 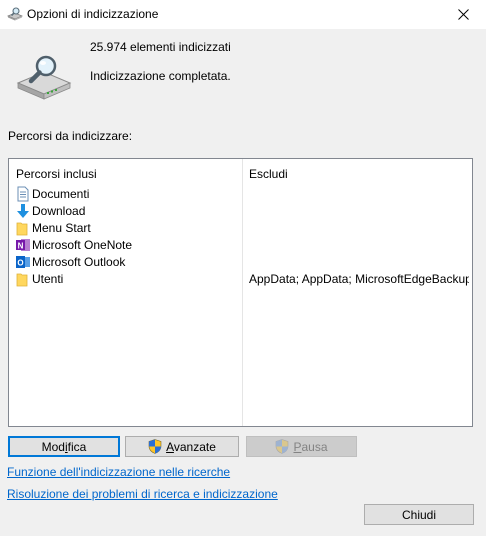 What do you see at coordinates (48, 278) in the screenshot?
I see `list-item-label: Utenti` at bounding box center [48, 278].